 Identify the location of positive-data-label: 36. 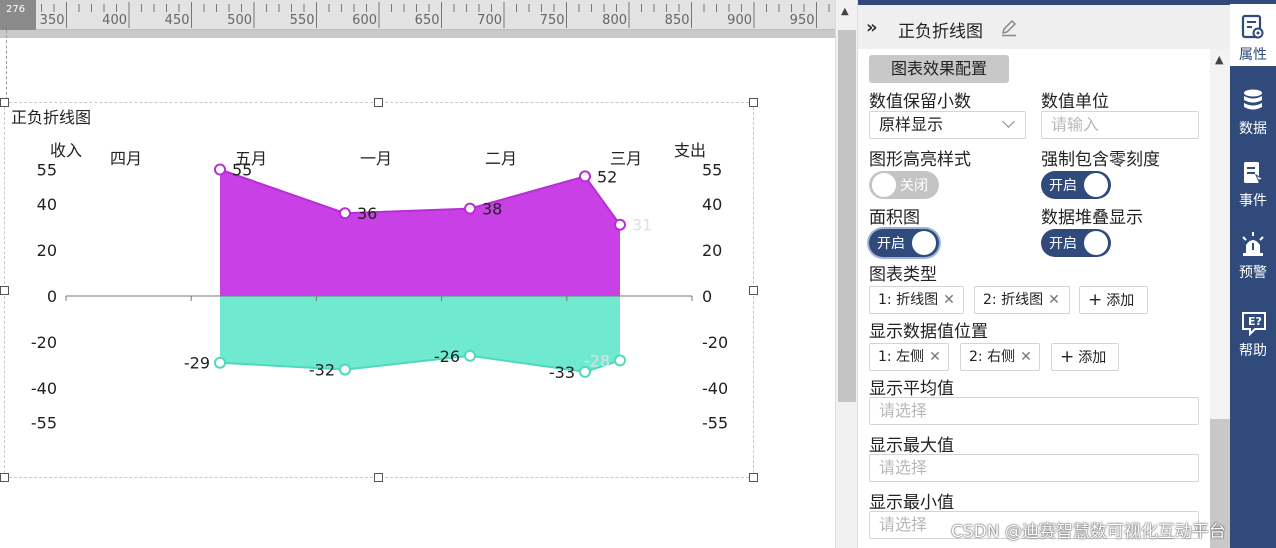
(367, 213).